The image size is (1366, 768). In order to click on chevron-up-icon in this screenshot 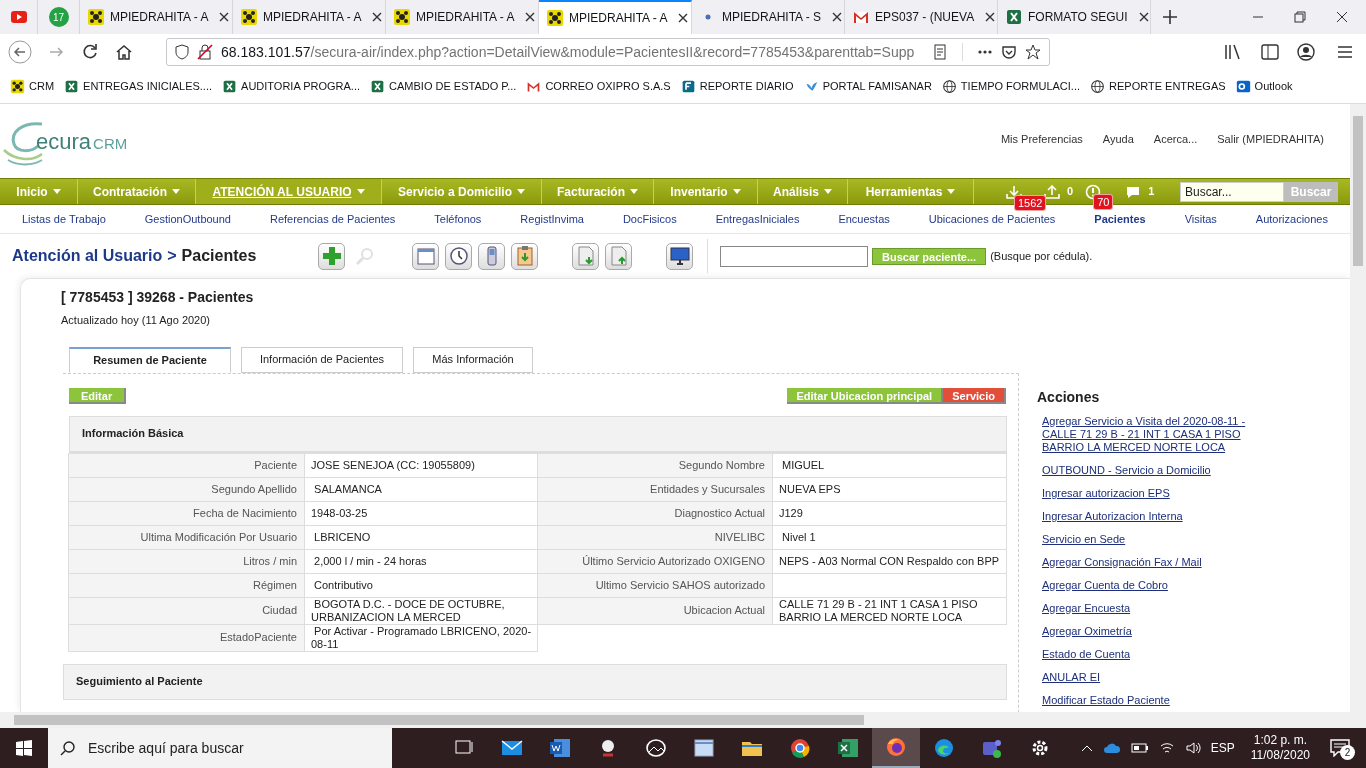, I will do `click(1086, 748)`.